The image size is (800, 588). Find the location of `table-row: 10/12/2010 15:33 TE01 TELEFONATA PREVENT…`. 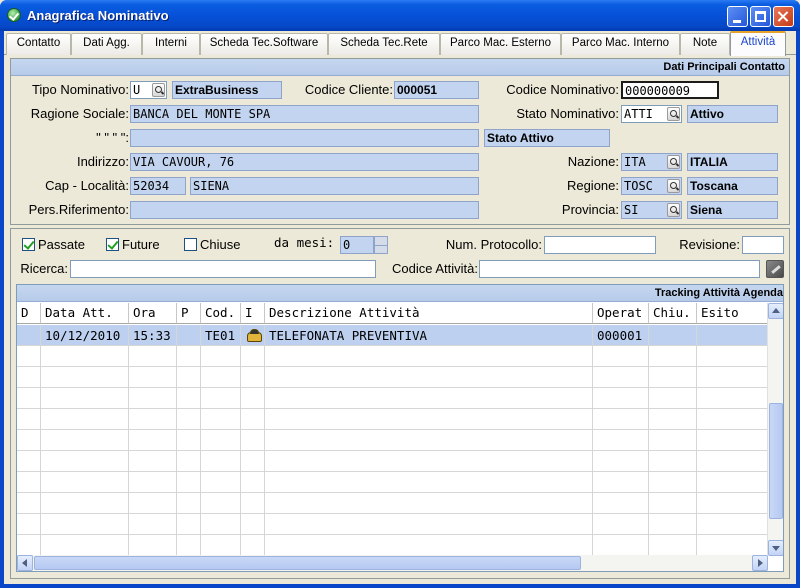

table-row: 10/12/2010 15:33 TE01 TELEFONATA PREVENT… is located at coordinates (392, 335).